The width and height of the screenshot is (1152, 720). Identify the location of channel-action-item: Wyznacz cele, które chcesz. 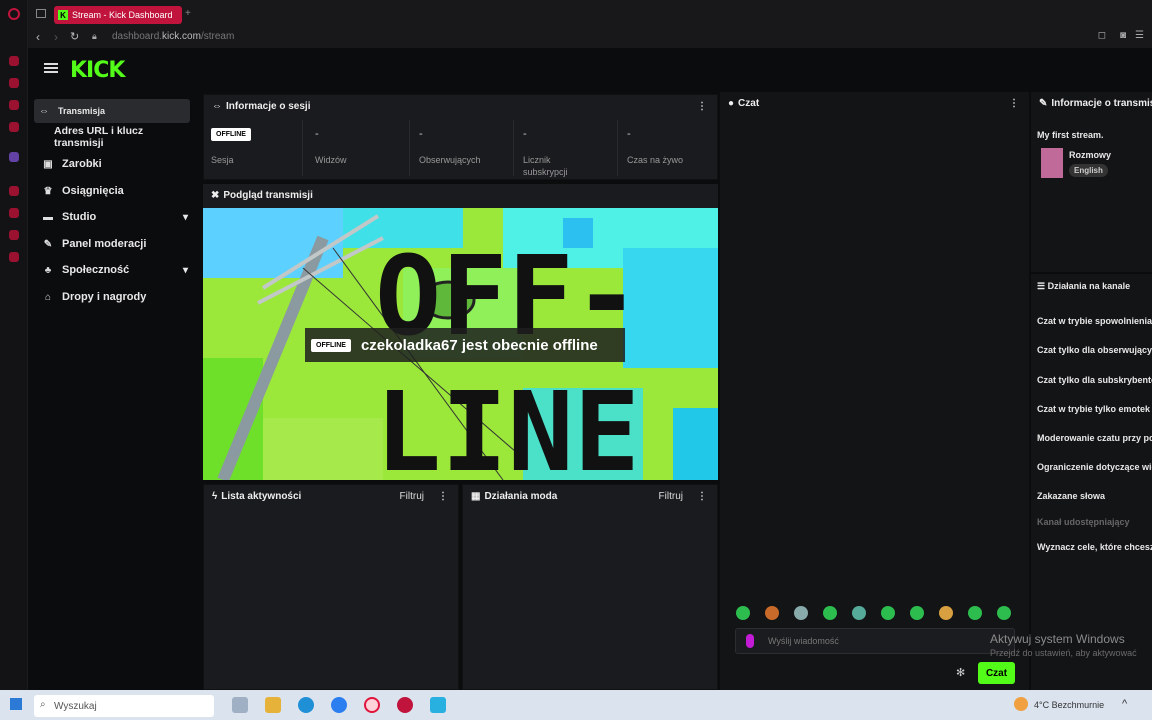
(1094, 547).